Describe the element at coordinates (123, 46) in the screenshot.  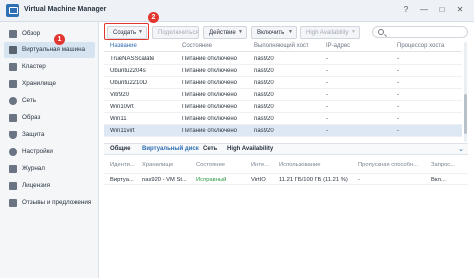
I see `column-header-name: Название` at that location.